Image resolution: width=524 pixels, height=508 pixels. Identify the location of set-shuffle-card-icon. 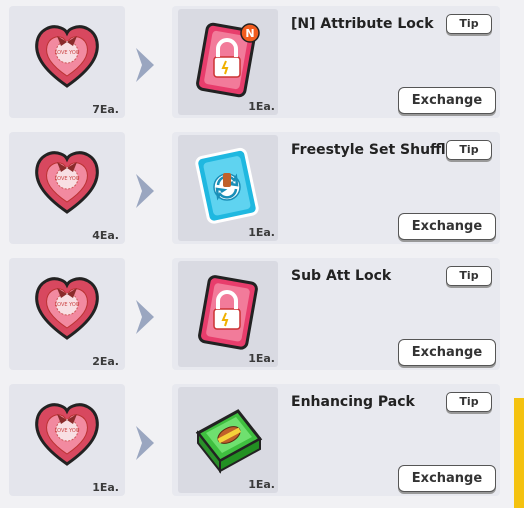
(227, 185).